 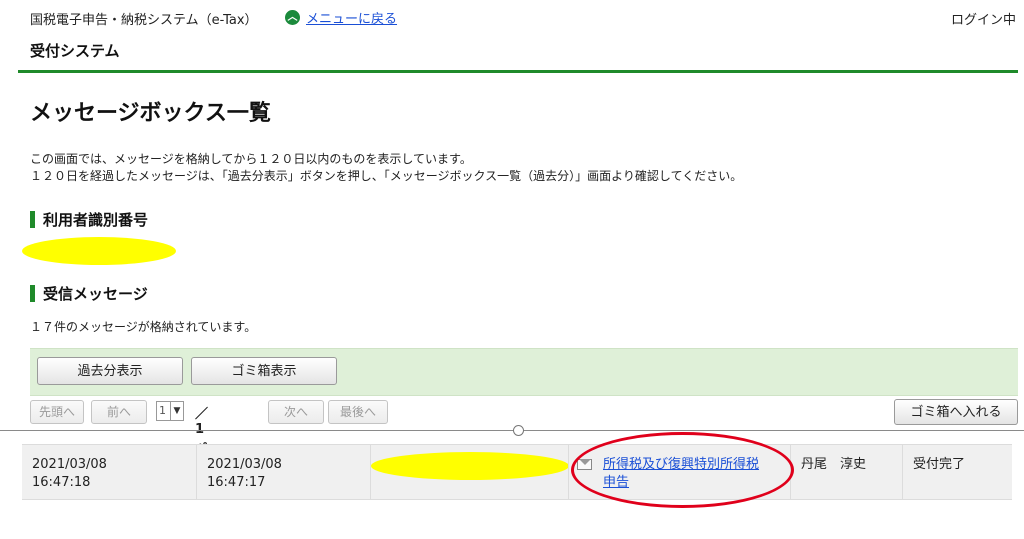 I want to click on menu-back-link: ︿ メニューに戻る, so click(x=341, y=17).